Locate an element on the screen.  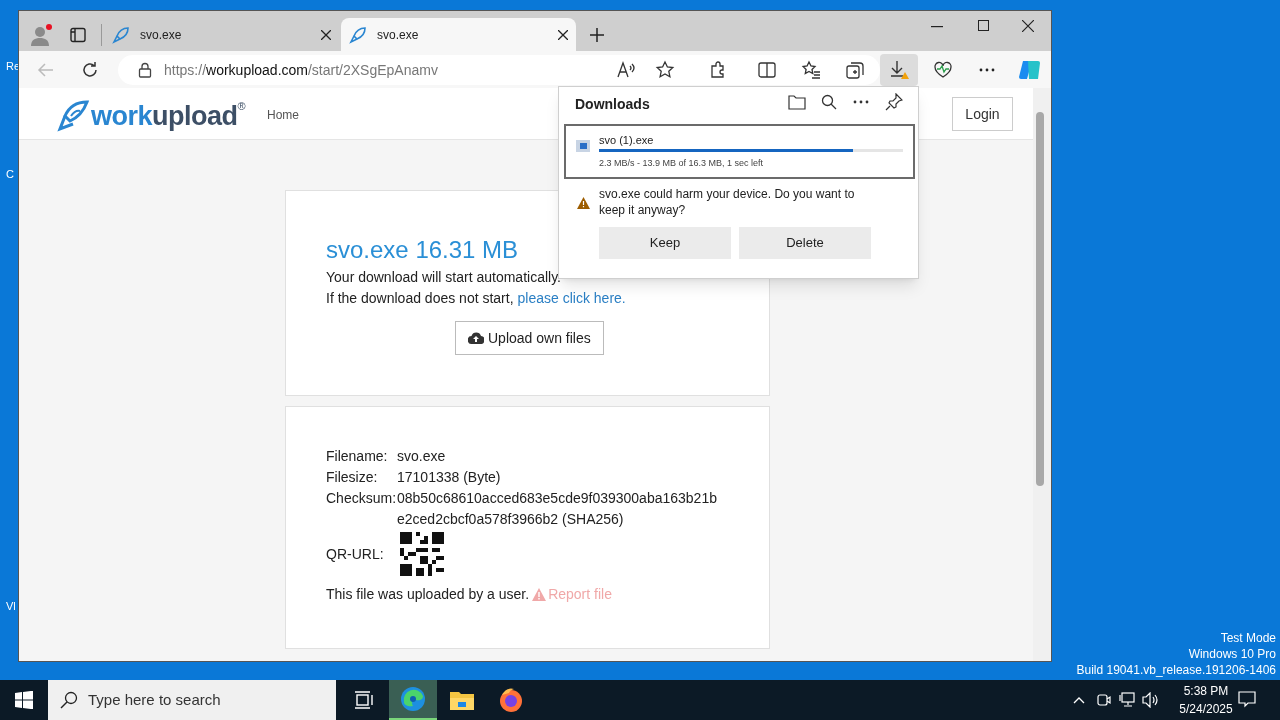
info-label: Filename: is located at coordinates (357, 456).